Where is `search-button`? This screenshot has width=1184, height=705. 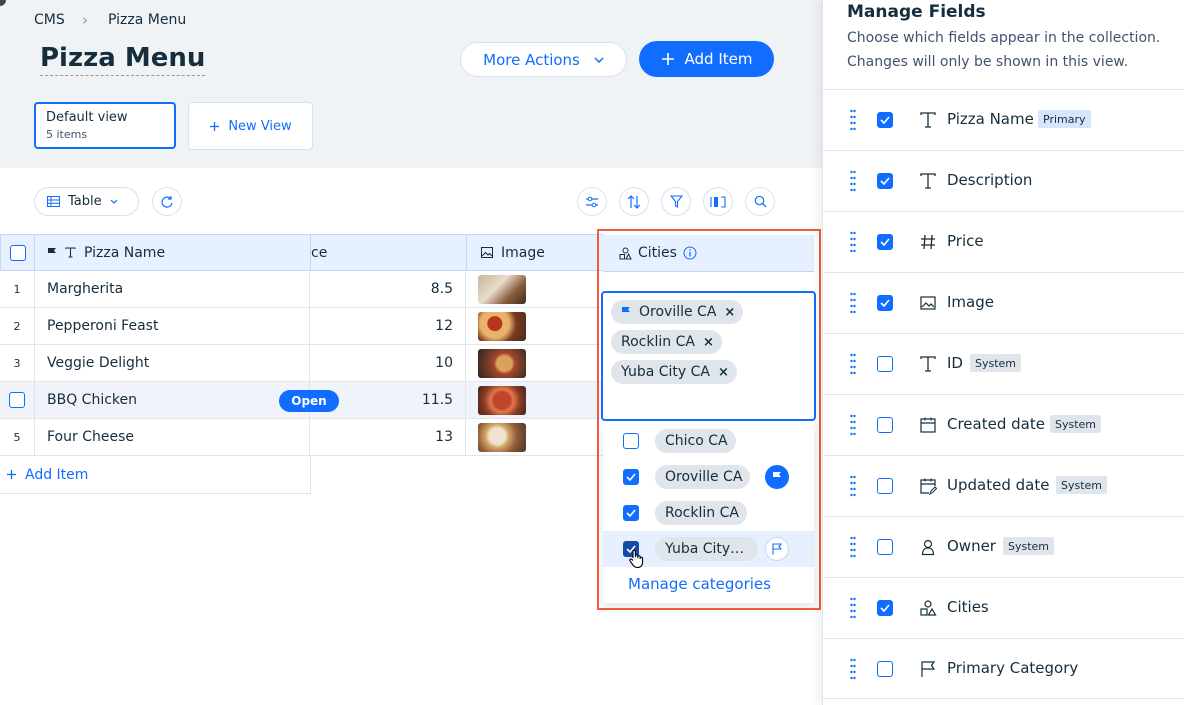
search-button is located at coordinates (760, 201).